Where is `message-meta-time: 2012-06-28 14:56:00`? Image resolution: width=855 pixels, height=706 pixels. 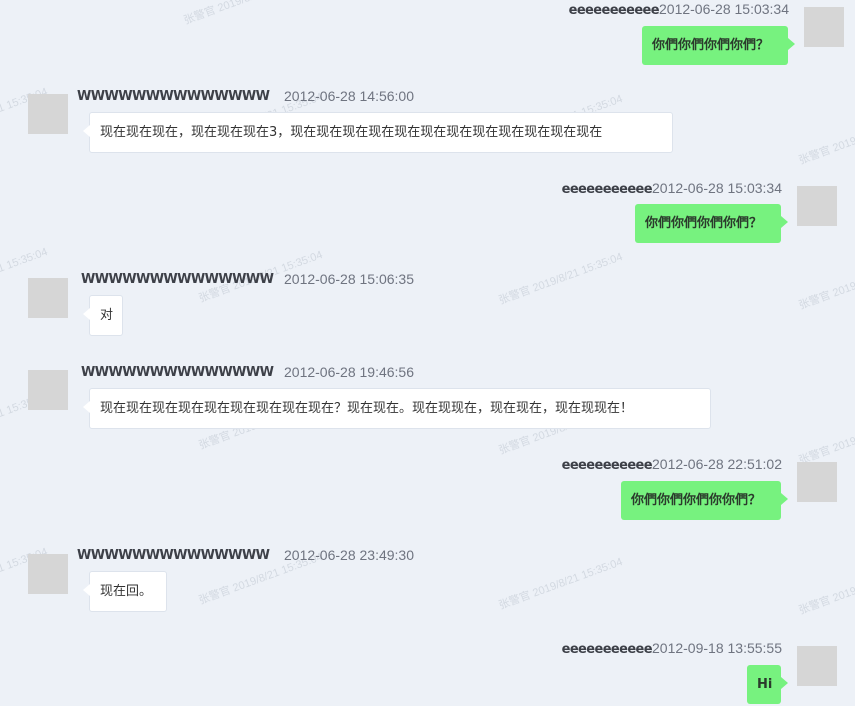 message-meta-time: 2012-06-28 14:56:00 is located at coordinates (349, 97).